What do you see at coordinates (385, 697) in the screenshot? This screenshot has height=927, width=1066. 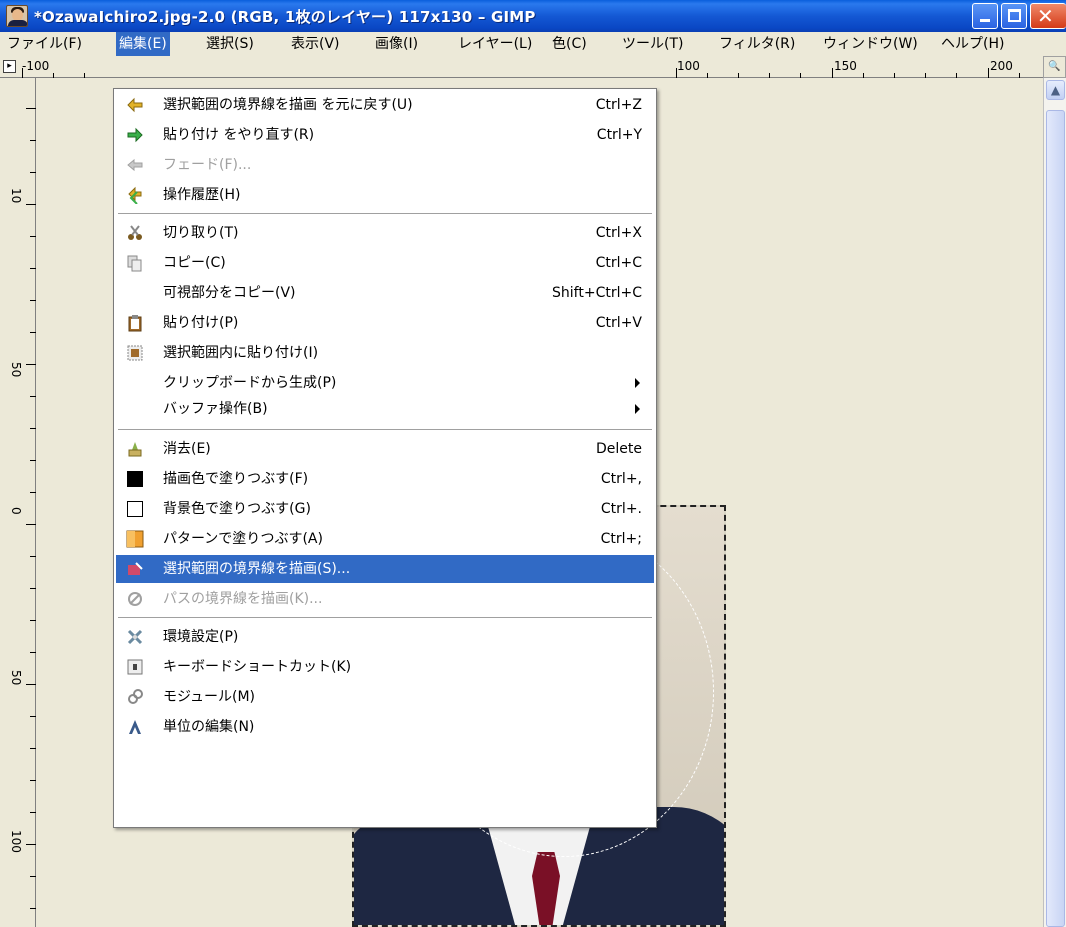 I see `menu-item-modules: モジュール(M)` at bounding box center [385, 697].